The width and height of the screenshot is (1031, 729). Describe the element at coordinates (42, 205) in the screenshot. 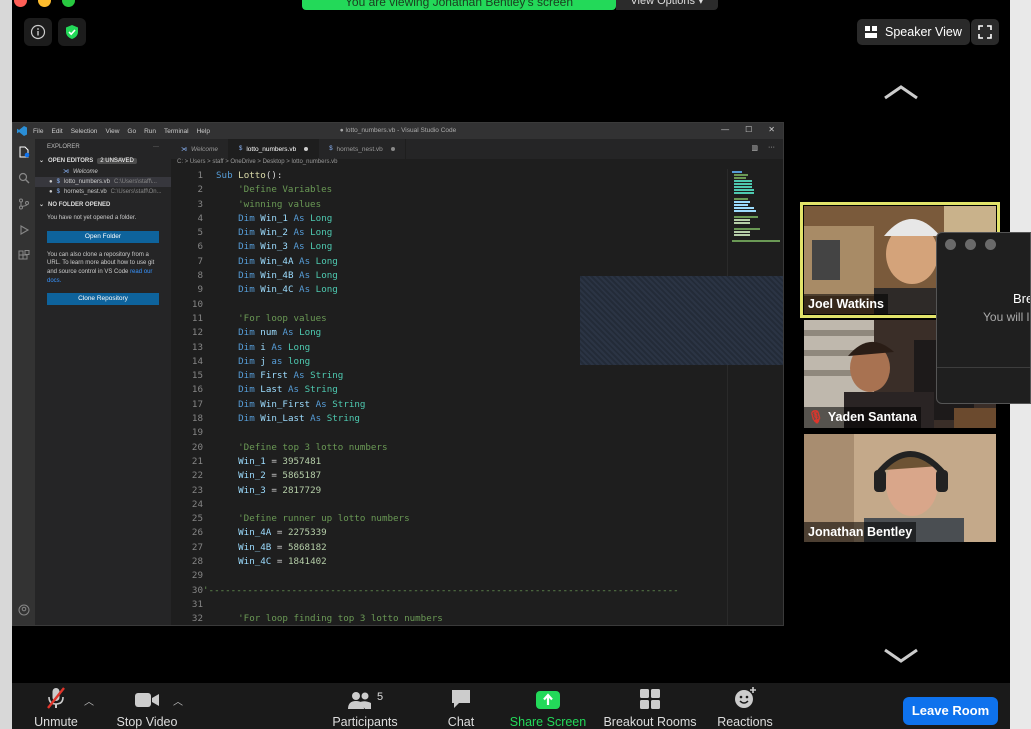

I see `collapse-chevron-icon: ⌄` at that location.